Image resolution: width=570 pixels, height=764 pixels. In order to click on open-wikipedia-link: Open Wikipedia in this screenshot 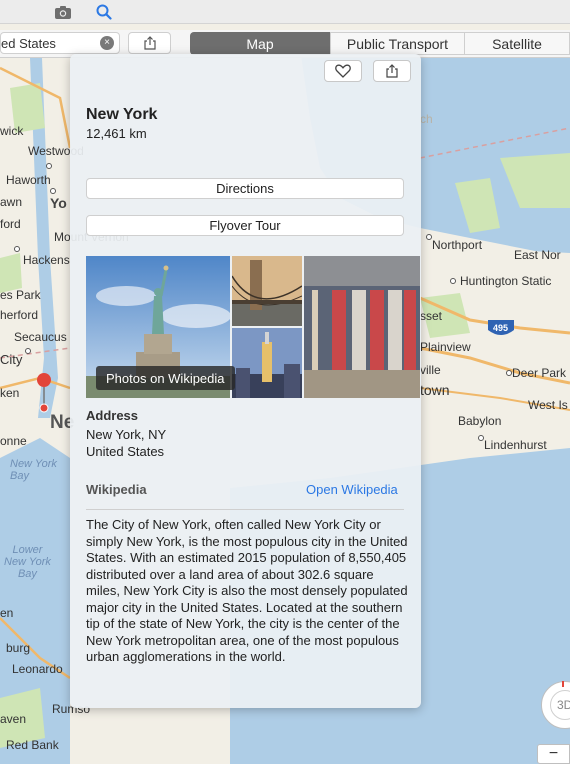, I will do `click(352, 489)`.